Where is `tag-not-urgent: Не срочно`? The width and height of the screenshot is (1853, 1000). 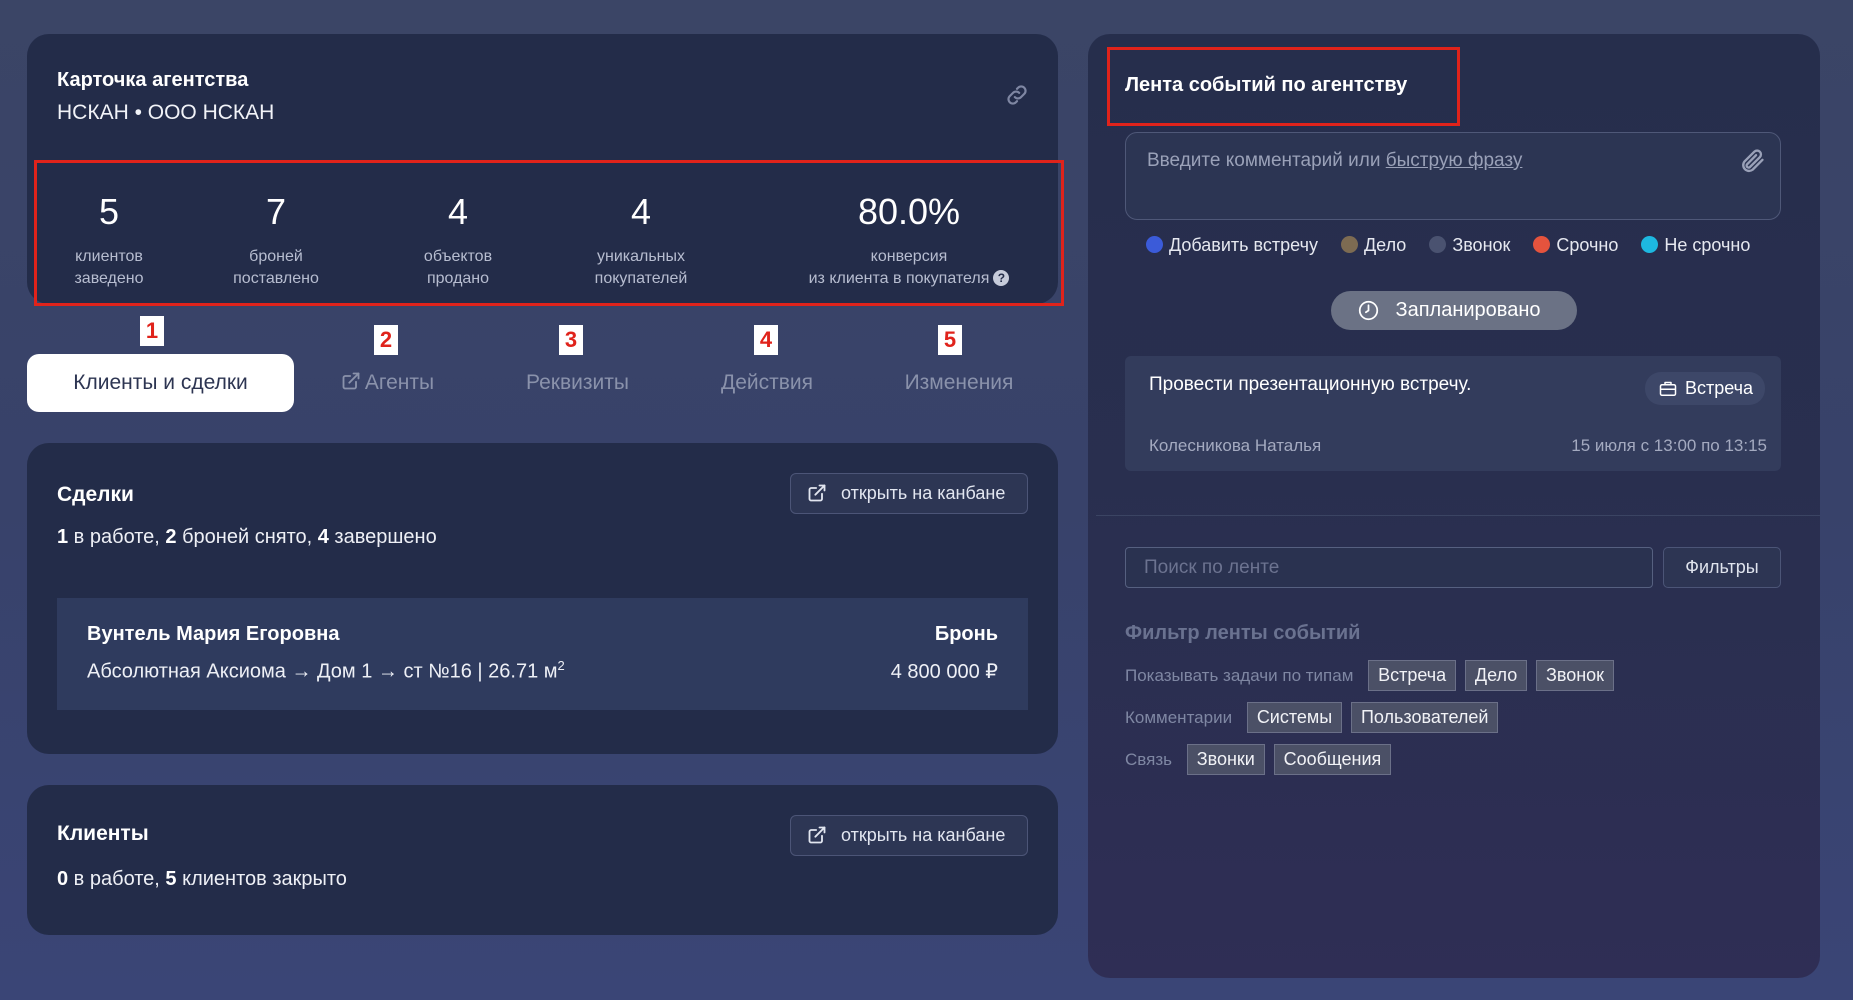 tag-not-urgent: Не срочно is located at coordinates (1695, 245).